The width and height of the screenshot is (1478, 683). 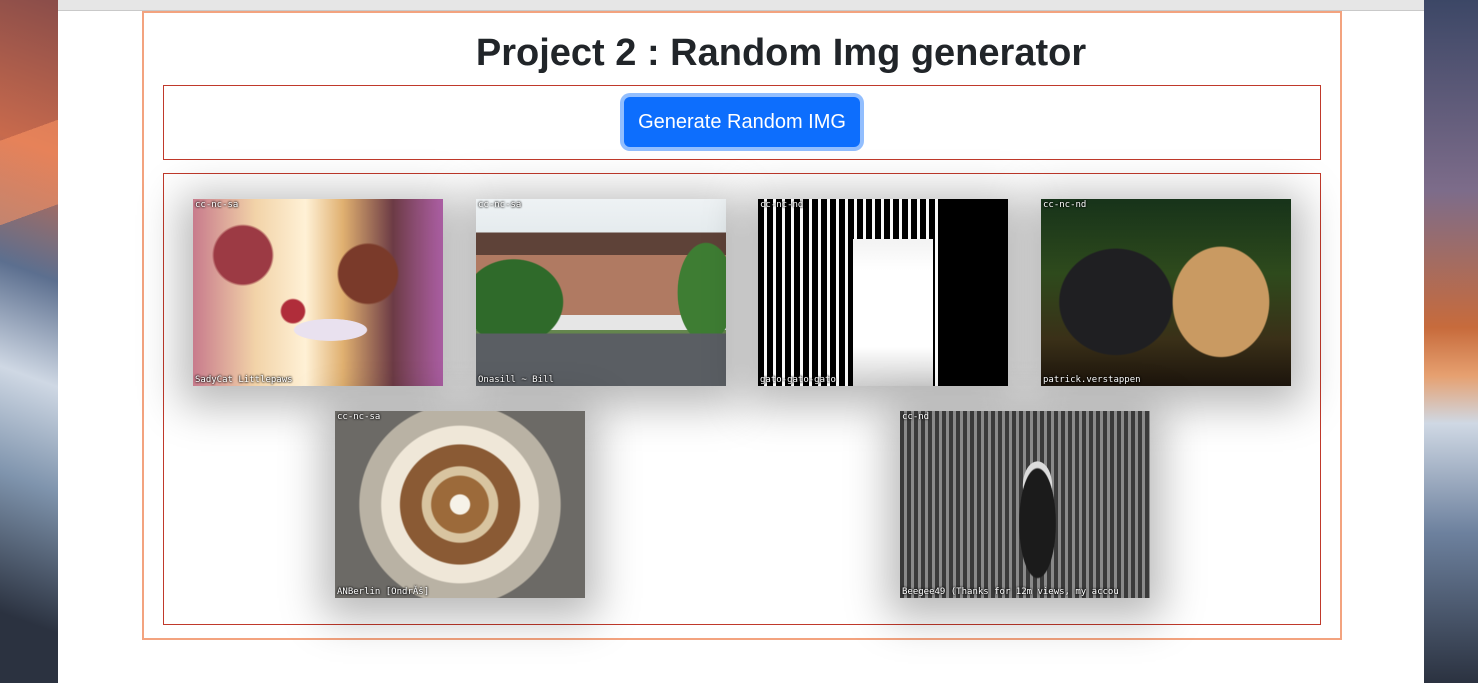 I want to click on gallery-image: cc-nc-nd patrick.verstappen, so click(x=1166, y=292).